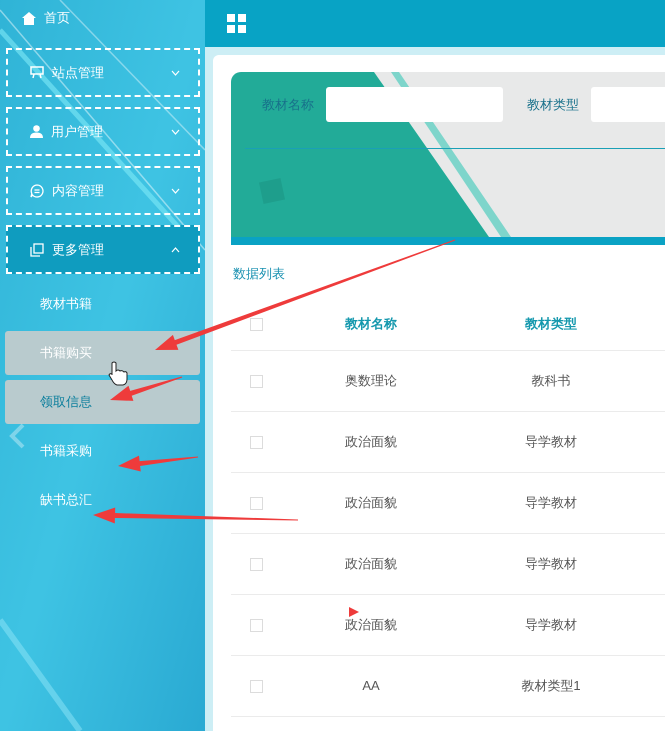 The image size is (665, 731). I want to click on play-marker-icon, so click(354, 612).